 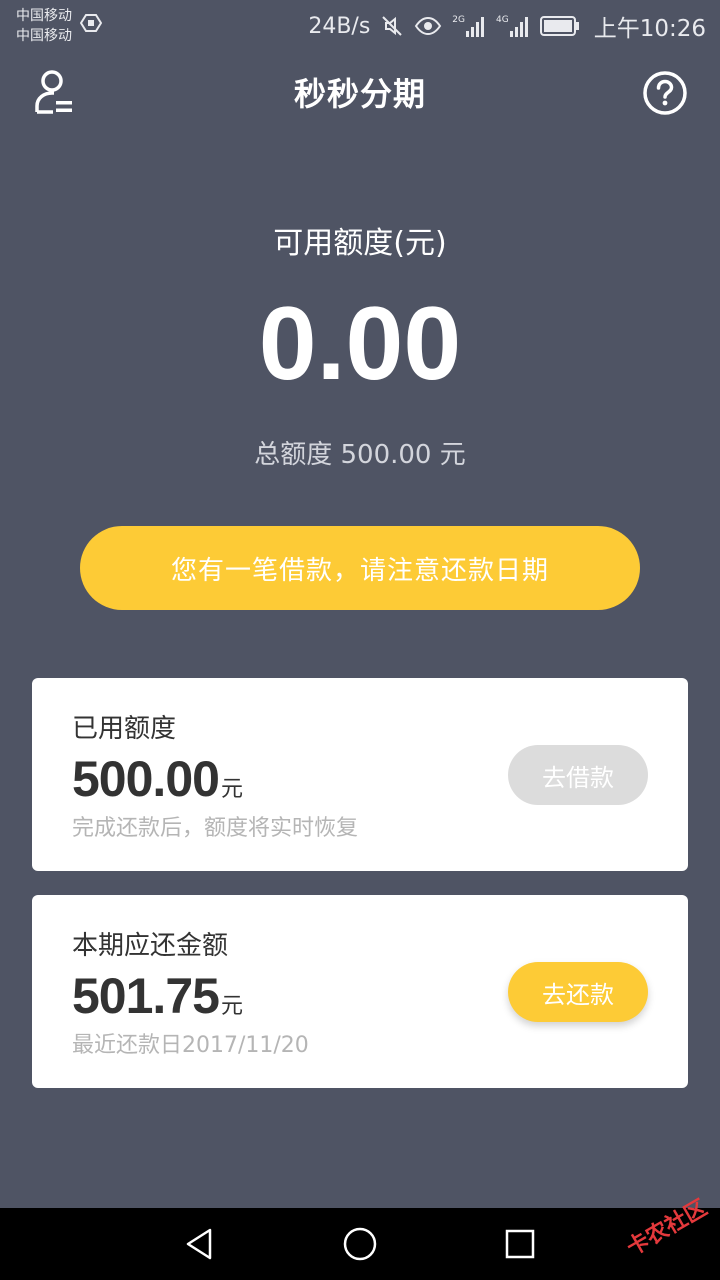 I want to click on signal-4g-icon: 4G, so click(x=513, y=26).